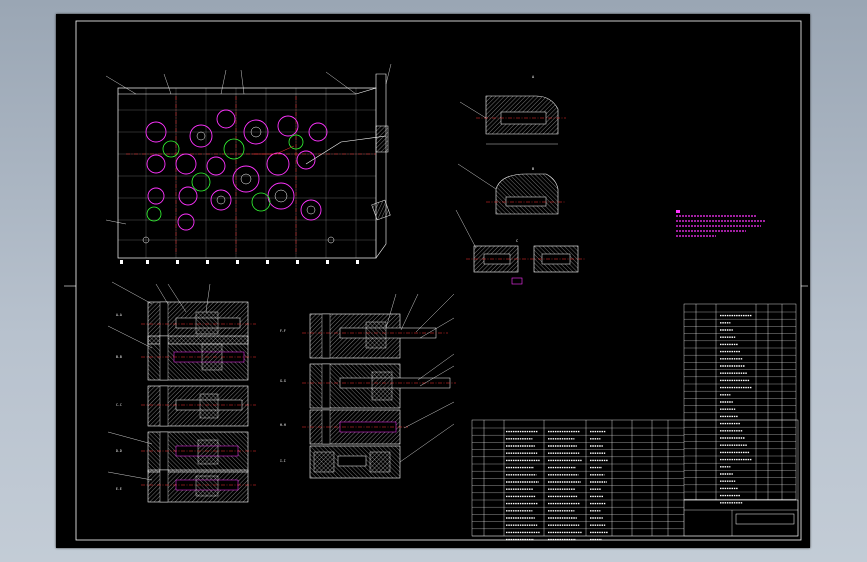 The width and height of the screenshot is (867, 562). Describe the element at coordinates (512, 110) in the screenshot. I see `detail-view-a: A` at that location.